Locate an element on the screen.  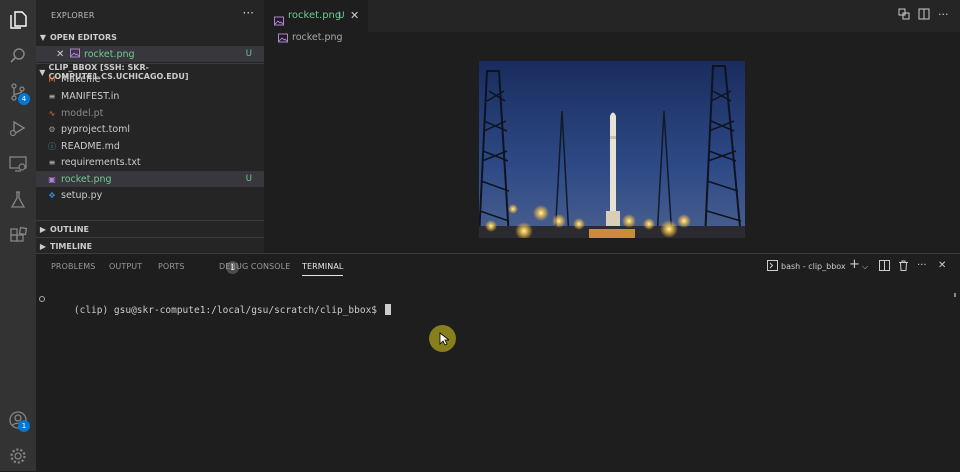
explorer-icon is located at coordinates (18, 20).